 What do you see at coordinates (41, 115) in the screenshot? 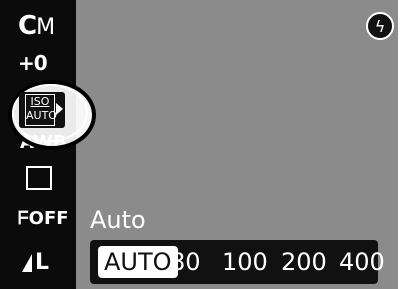
I see `iso-label-bottom: AUTO` at bounding box center [41, 115].